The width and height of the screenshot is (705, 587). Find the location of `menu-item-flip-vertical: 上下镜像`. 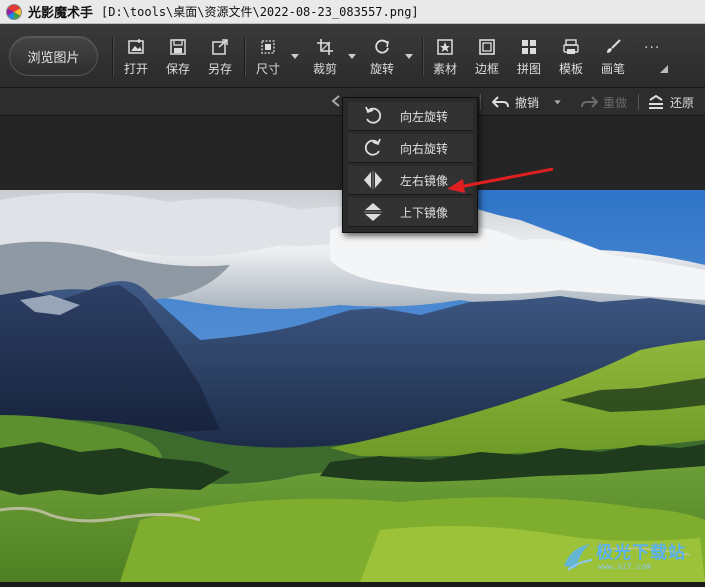

menu-item-flip-vertical: 上下镜像 is located at coordinates (410, 212).